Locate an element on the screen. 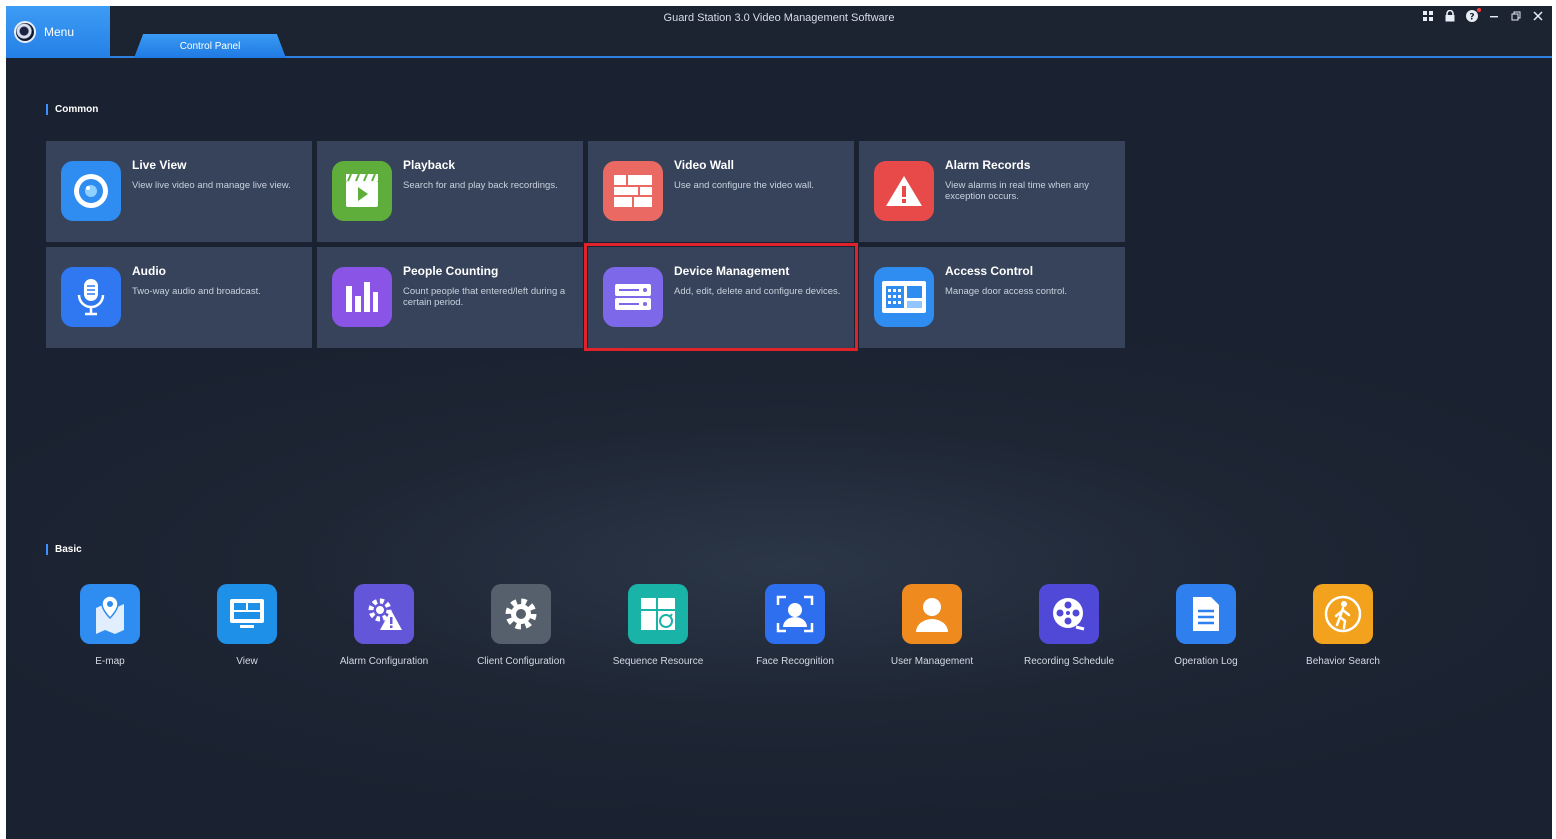 The image size is (1556, 839). card-title: Device Management is located at coordinates (732, 271).